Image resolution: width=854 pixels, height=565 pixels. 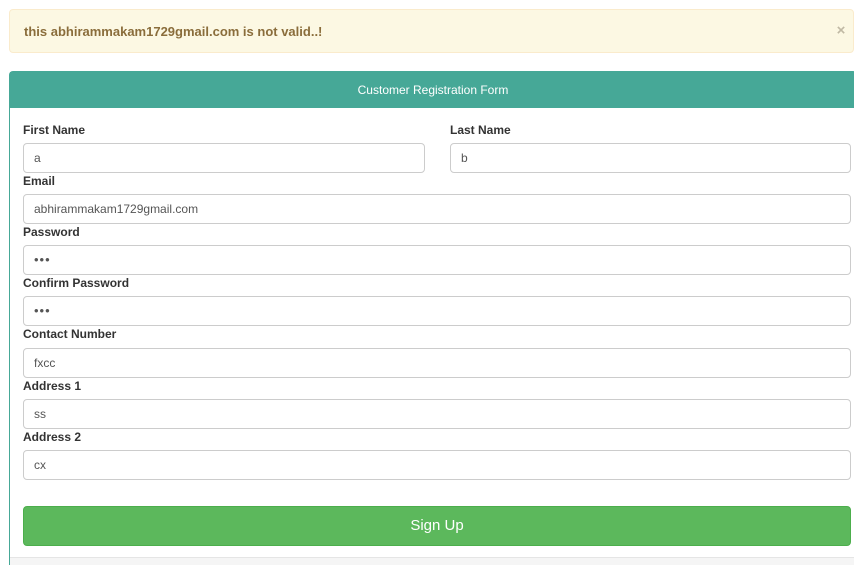 I want to click on confirm-password-label: Confirm Password, so click(x=76, y=283).